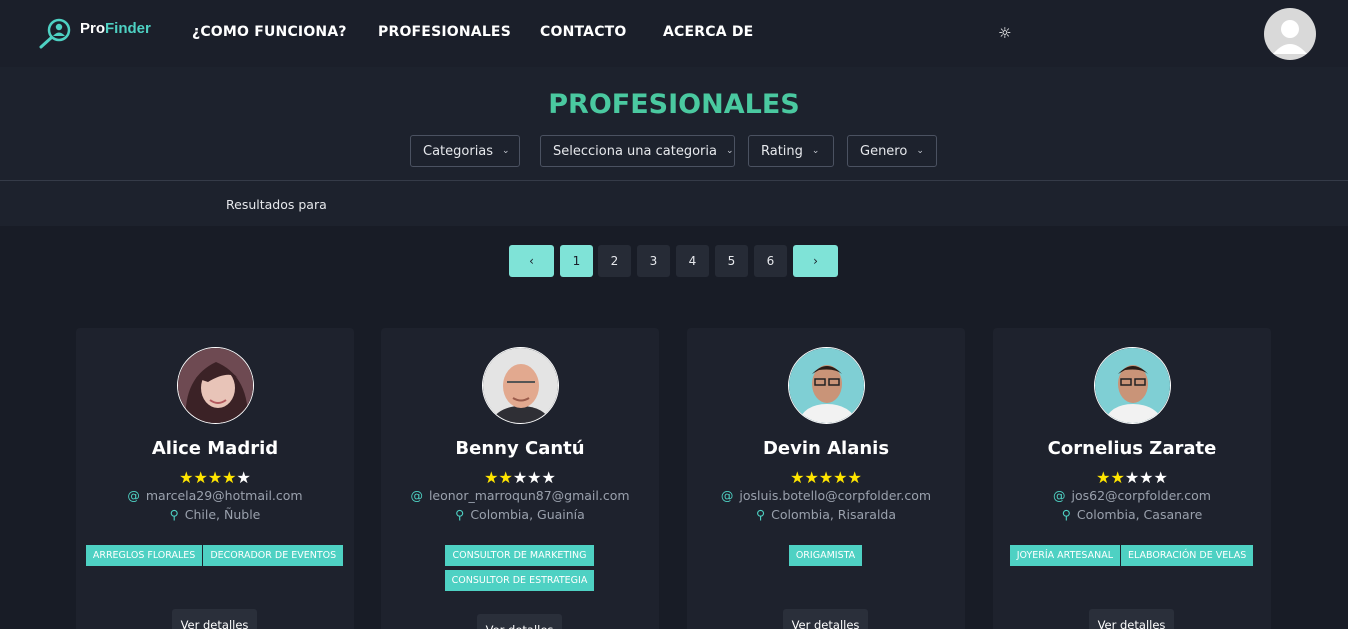 The width and height of the screenshot is (1348, 629). I want to click on filter-rating: Rating ⌄, so click(791, 151).